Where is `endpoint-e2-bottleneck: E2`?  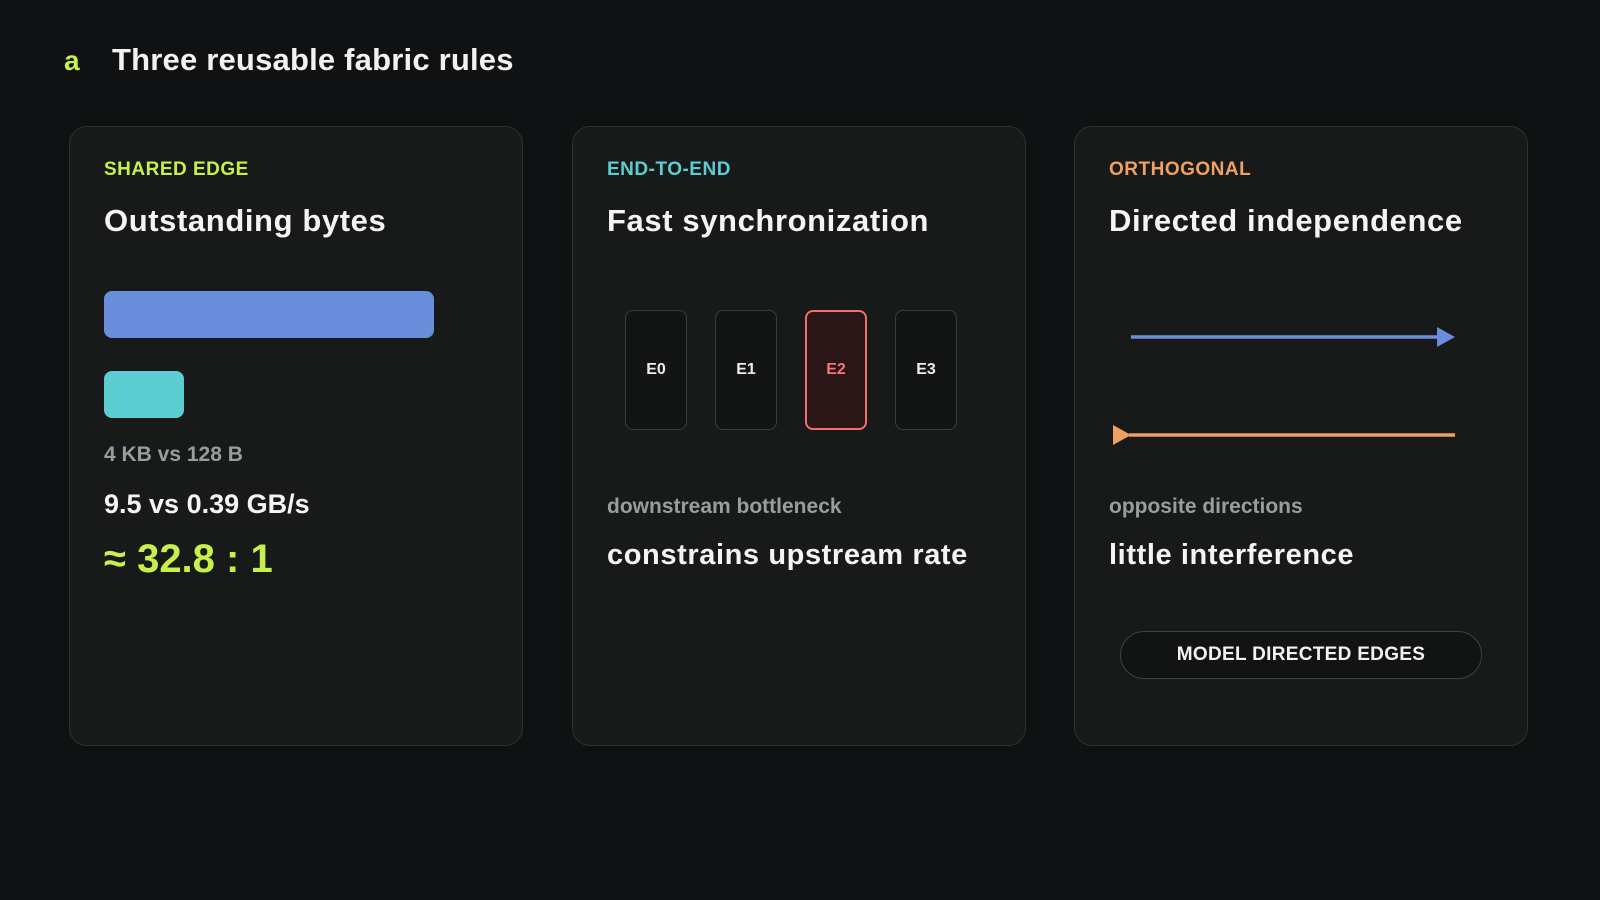
endpoint-e2-bottleneck: E2 is located at coordinates (836, 370).